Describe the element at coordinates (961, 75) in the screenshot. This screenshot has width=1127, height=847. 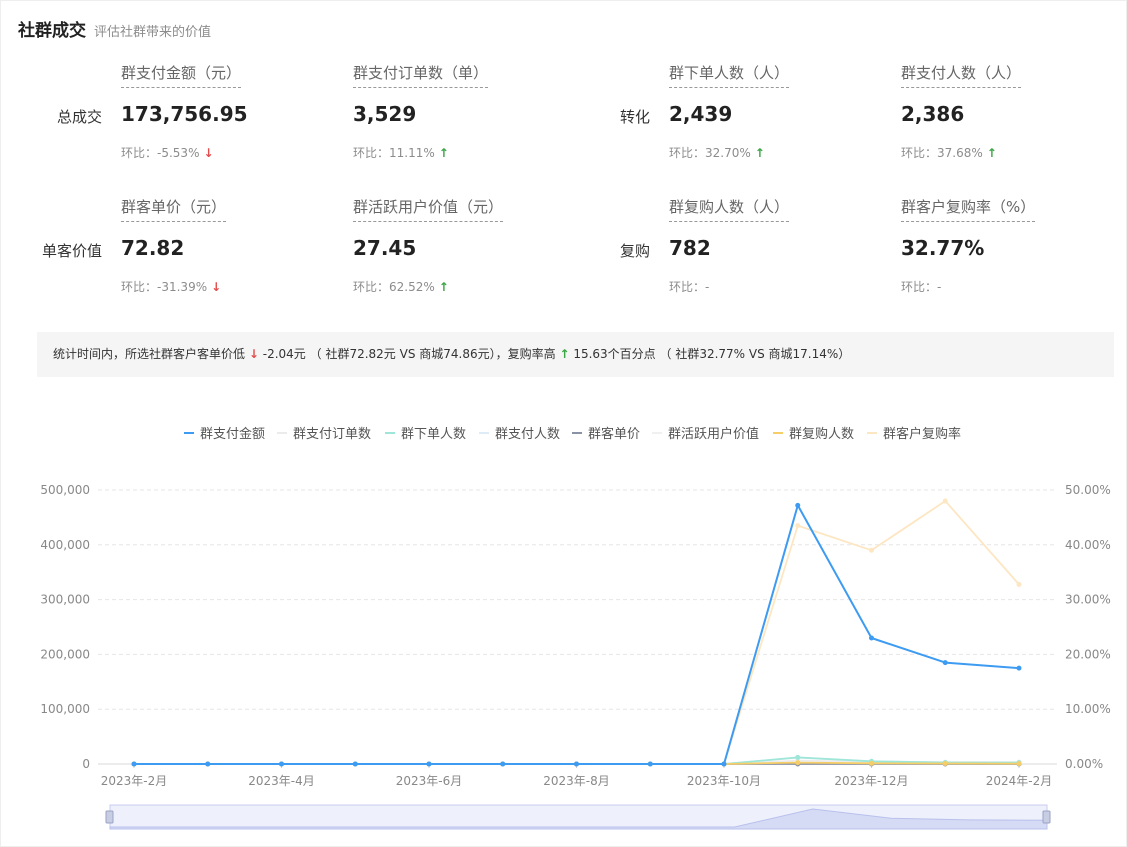
I see `metric-label: 群支付人数（人）` at that location.